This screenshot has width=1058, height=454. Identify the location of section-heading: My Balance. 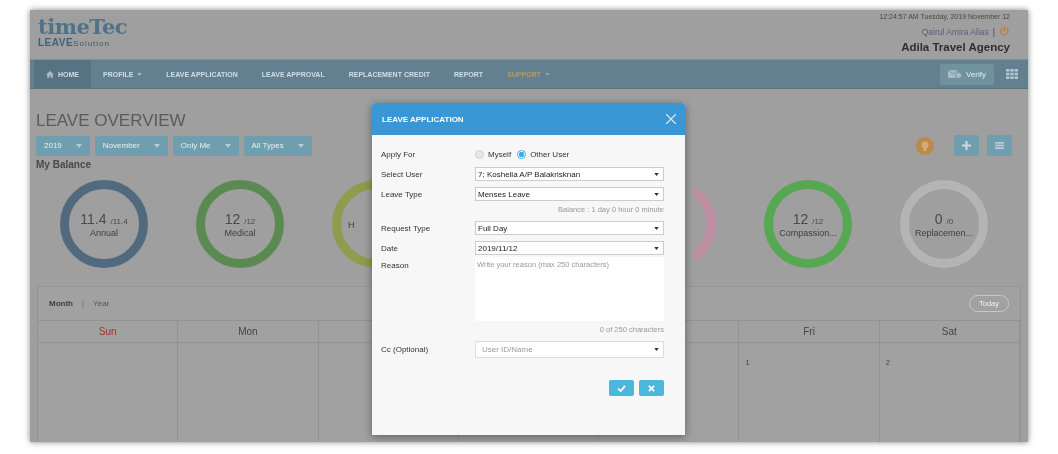
(64, 164).